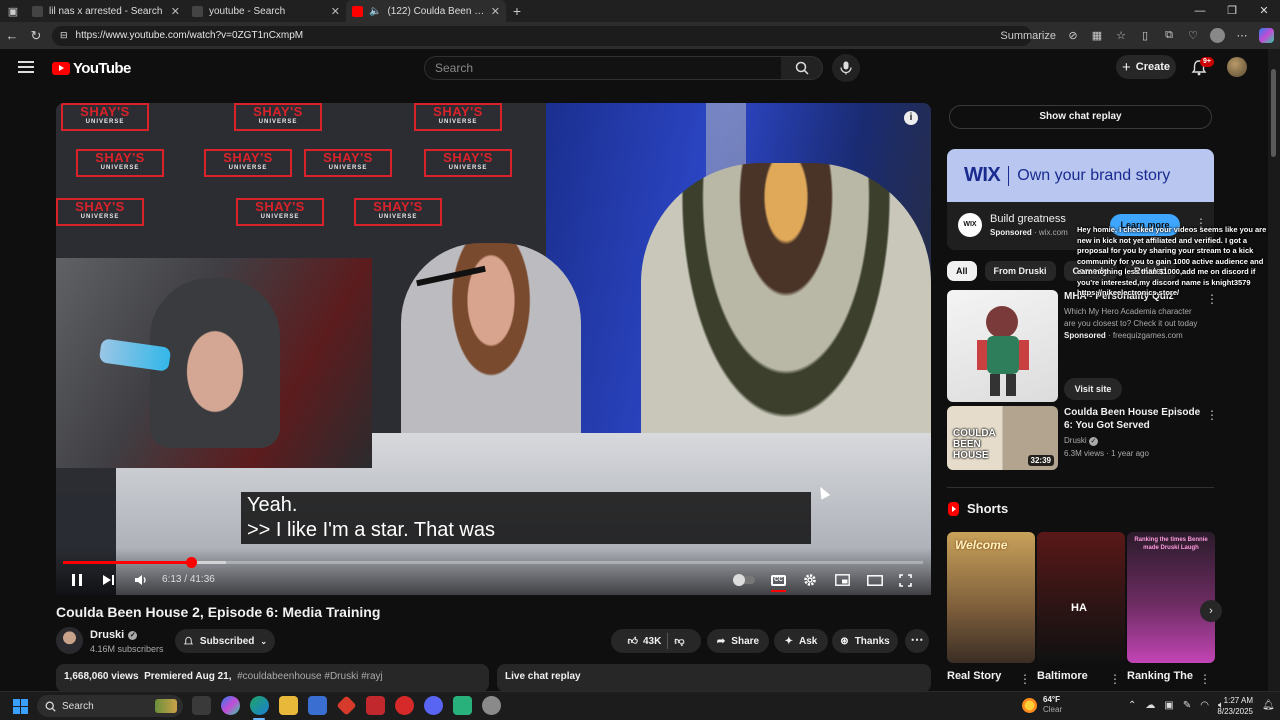 The width and height of the screenshot is (1280, 720). What do you see at coordinates (1168, 705) in the screenshot?
I see `tray-app-icon: ▣` at bounding box center [1168, 705].